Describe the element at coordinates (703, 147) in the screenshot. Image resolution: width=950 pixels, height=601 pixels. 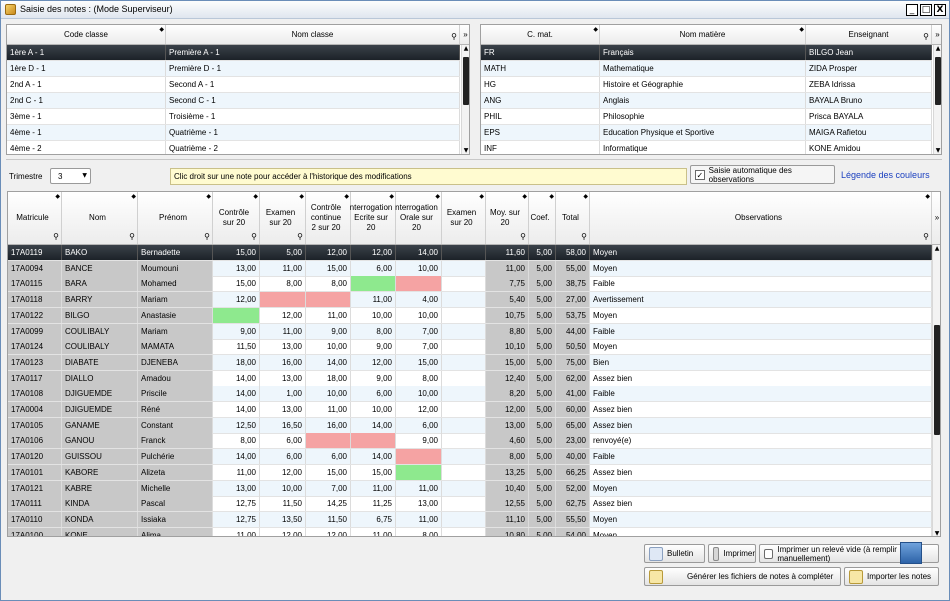
I see `matieres-cell: Informatique` at that location.